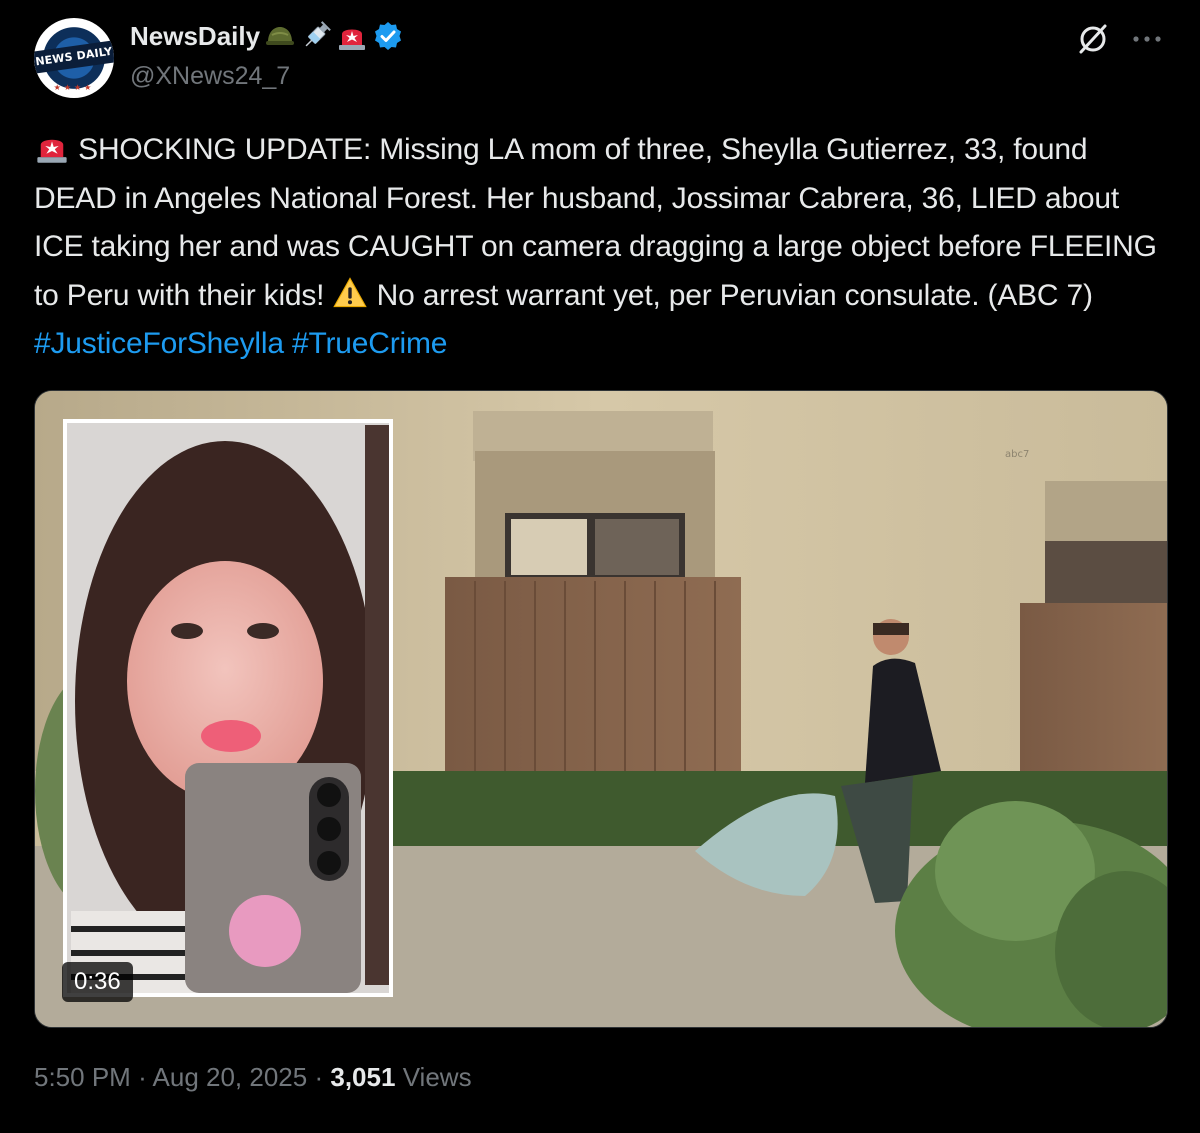 This screenshot has height=1133, width=1200. What do you see at coordinates (82, 1077) in the screenshot?
I see `post-time: 5:50 PM` at bounding box center [82, 1077].